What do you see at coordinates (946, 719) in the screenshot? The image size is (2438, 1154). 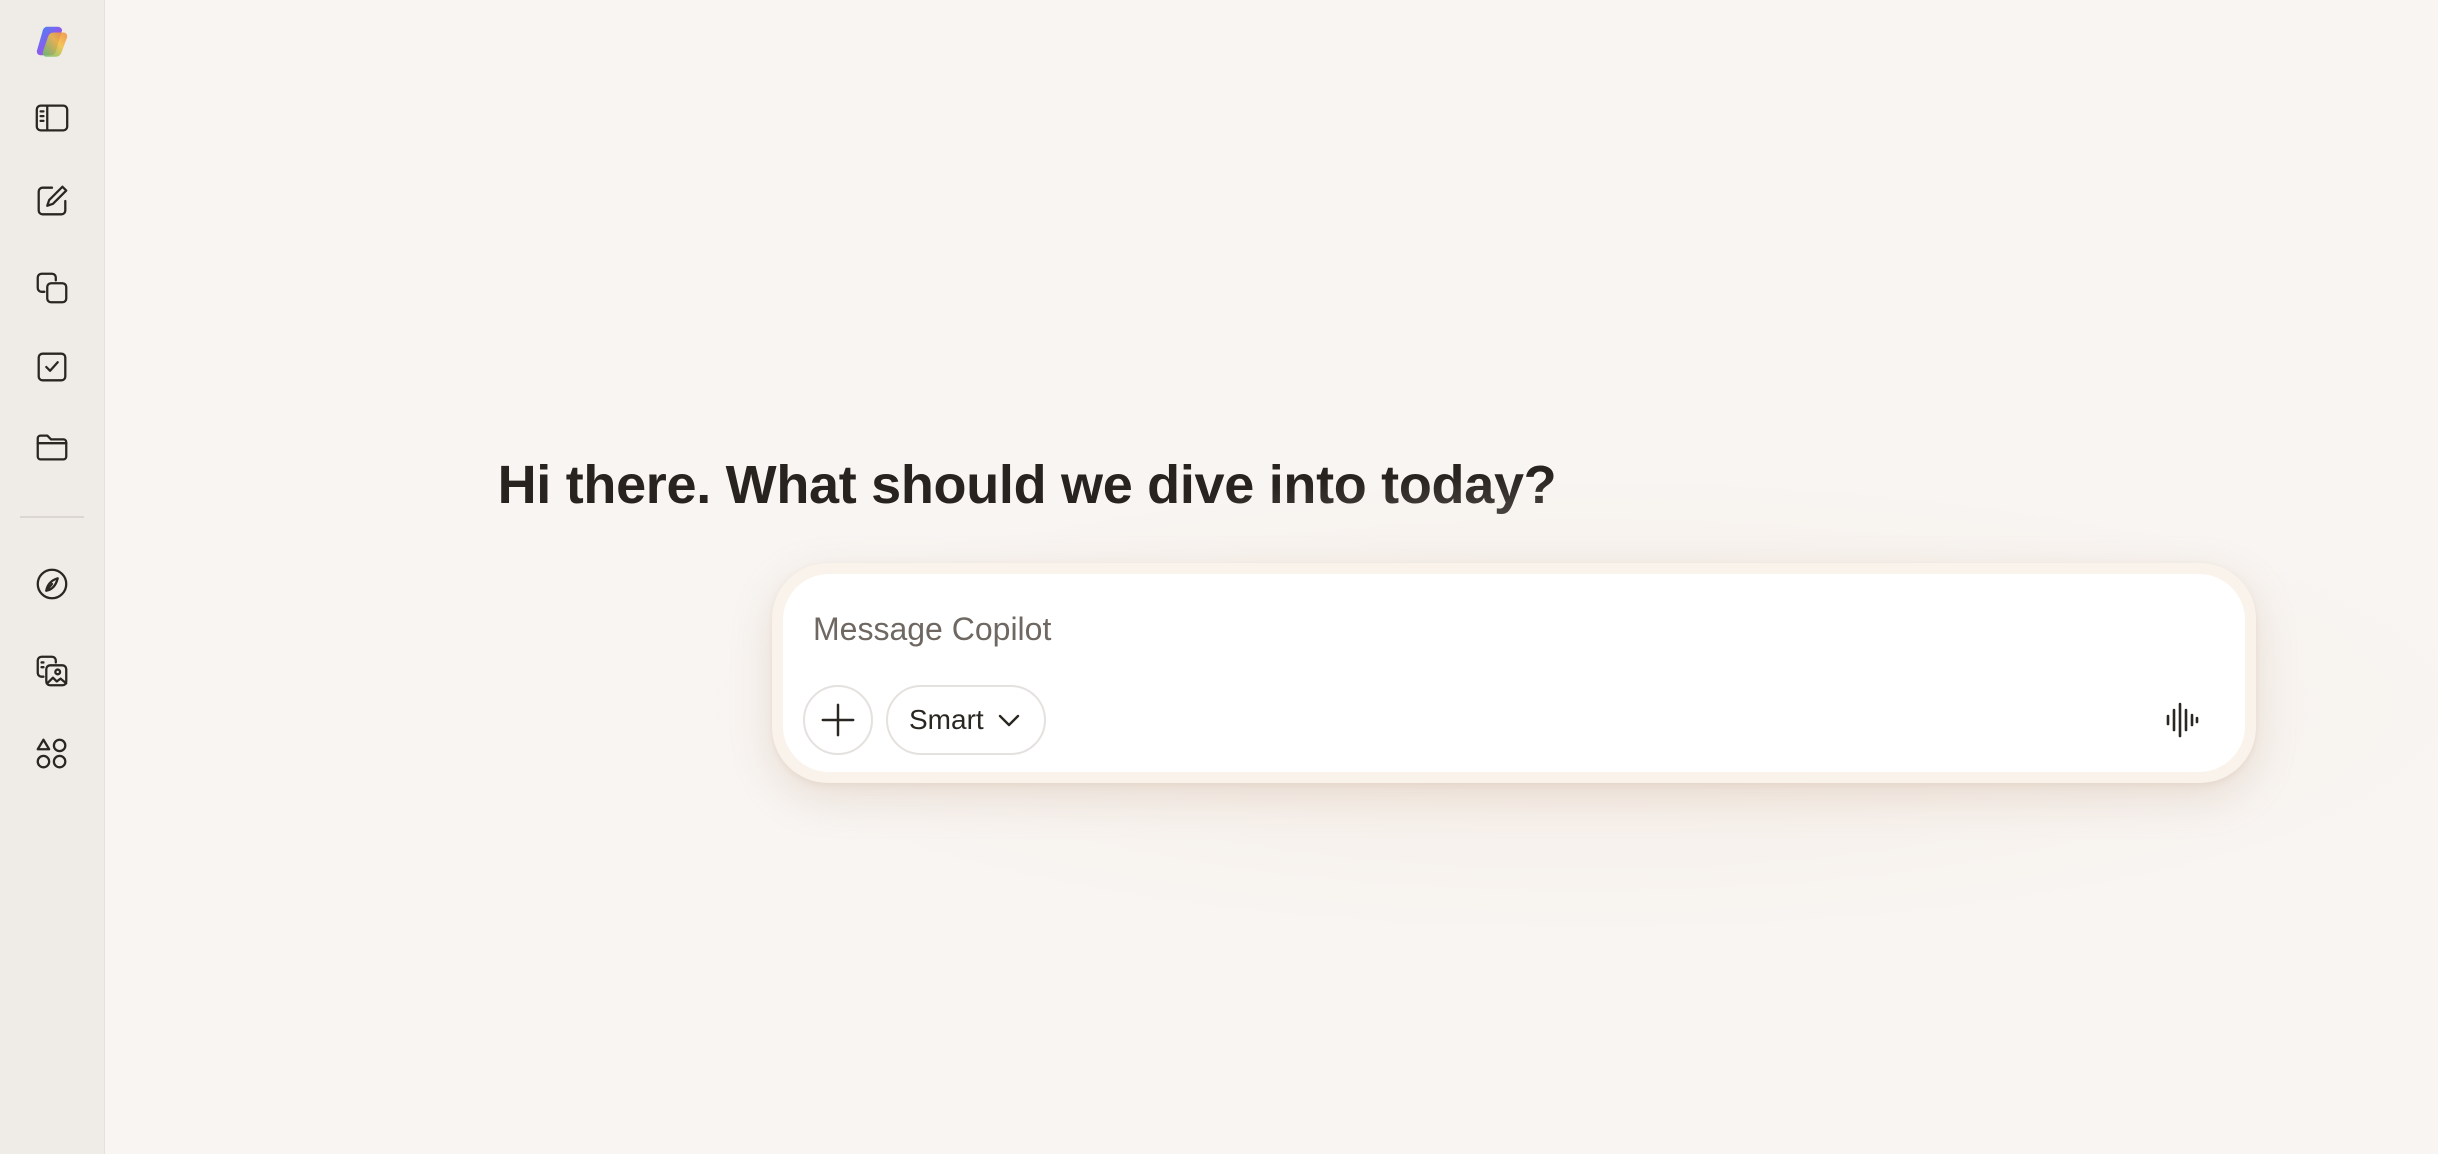 I see `mode-label: Smart` at bounding box center [946, 719].